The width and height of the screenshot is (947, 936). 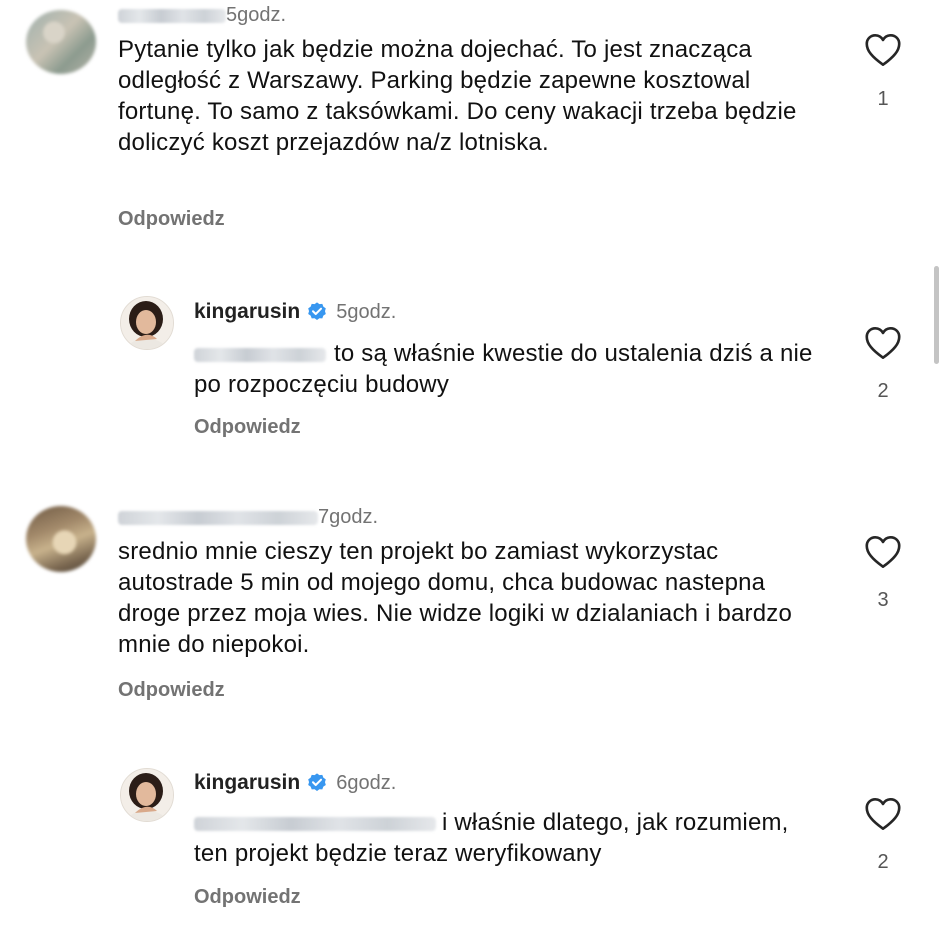 I want to click on comment-time: 7godz., so click(x=348, y=517).